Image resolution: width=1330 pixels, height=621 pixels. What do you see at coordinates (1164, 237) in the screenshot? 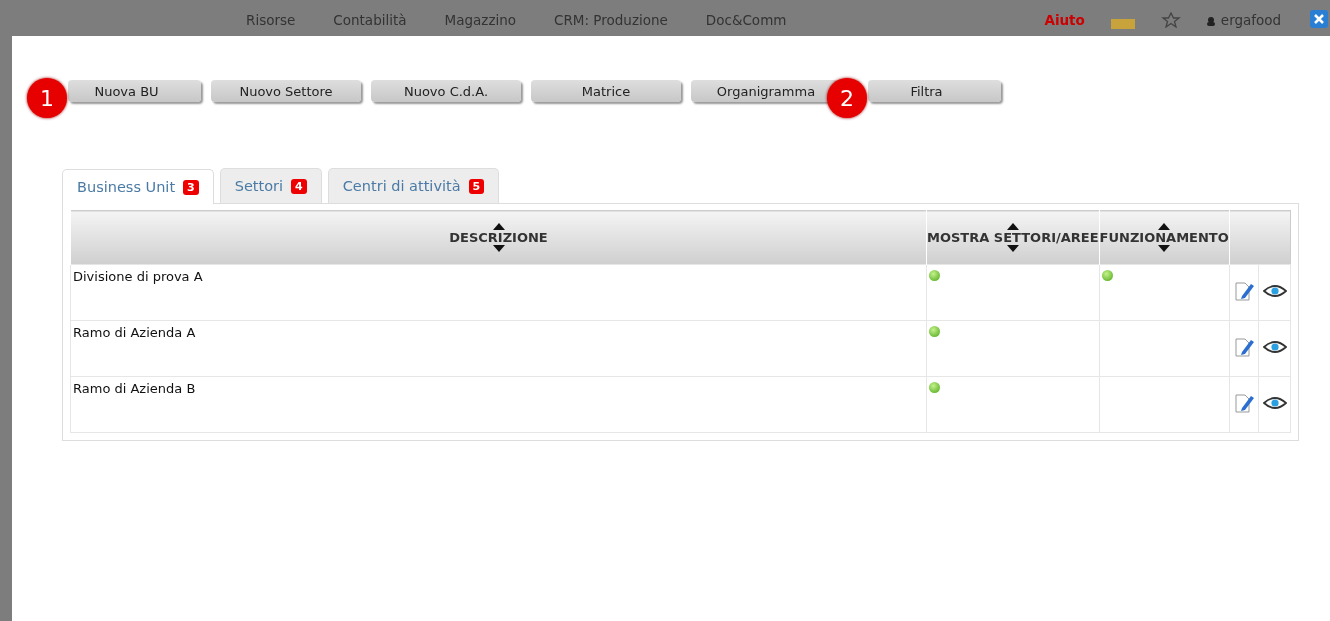
I see `column-header: FUNZIONAMENTO` at bounding box center [1164, 237].